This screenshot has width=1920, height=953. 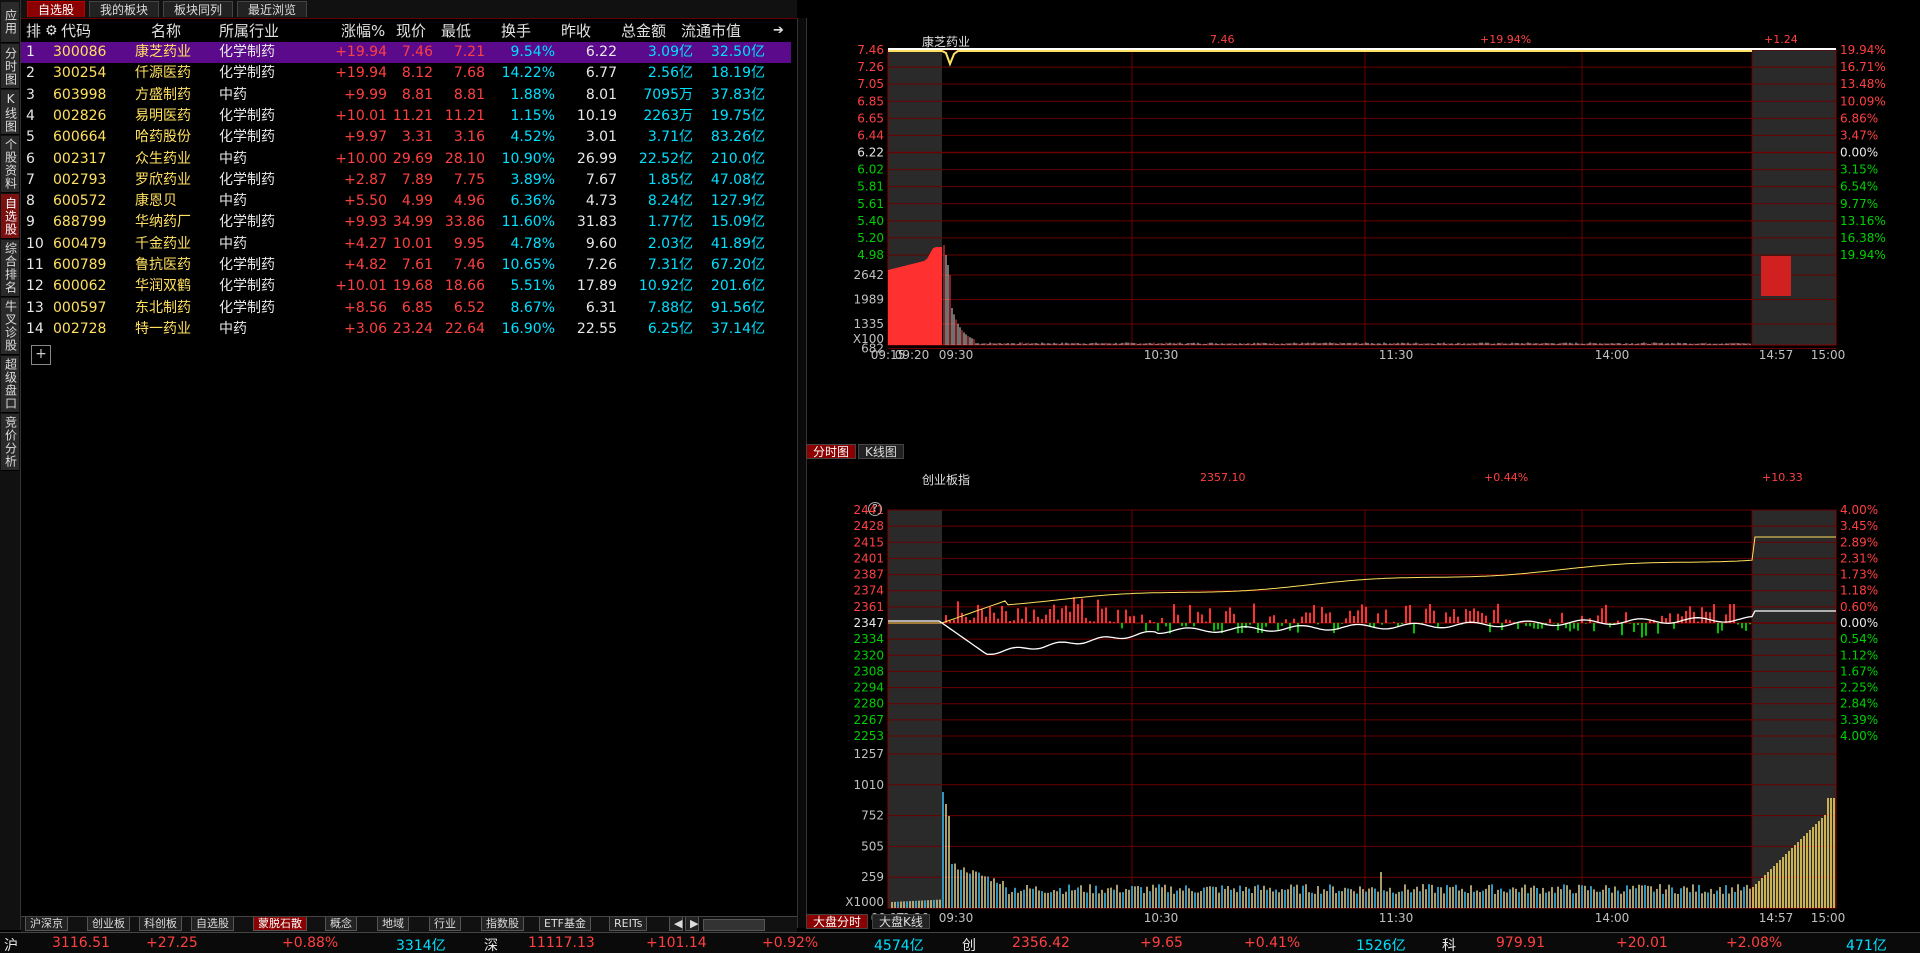 I want to click on help-icon: ?, so click(x=875, y=509).